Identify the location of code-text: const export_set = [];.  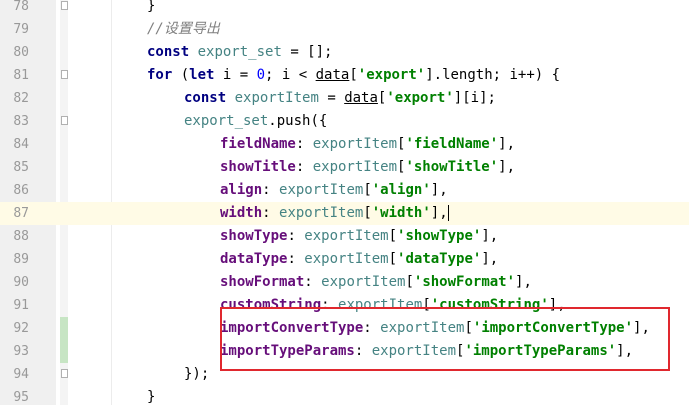
(239, 52).